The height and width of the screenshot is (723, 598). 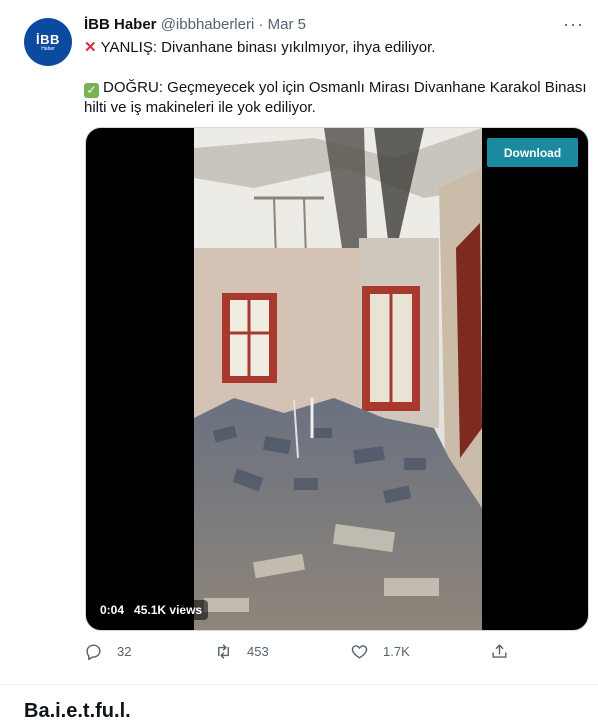 I want to click on tweet-date: Mar 5, so click(x=287, y=24).